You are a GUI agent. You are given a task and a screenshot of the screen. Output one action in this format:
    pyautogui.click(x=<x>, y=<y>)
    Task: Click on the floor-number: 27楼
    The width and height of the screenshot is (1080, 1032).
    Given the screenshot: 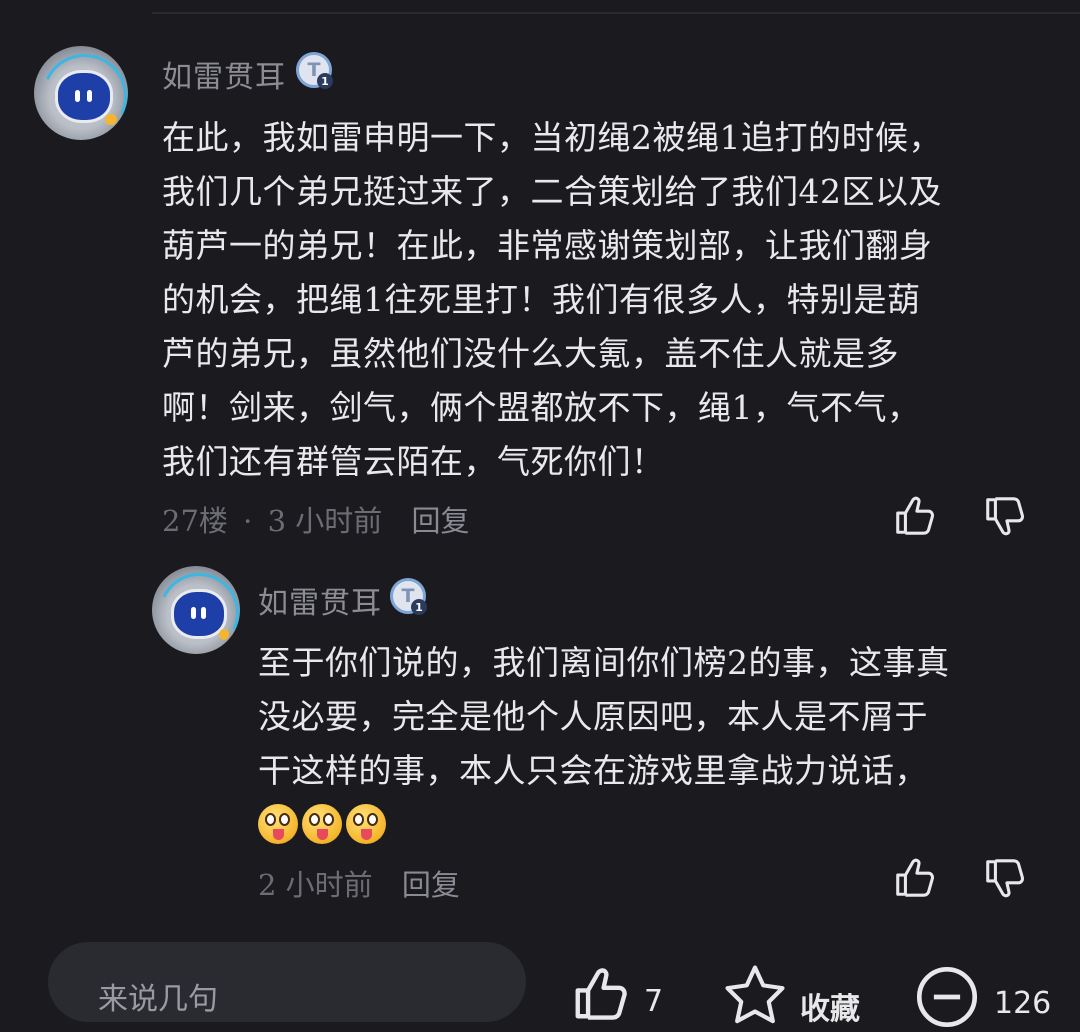 What is the action you would take?
    pyautogui.click(x=195, y=521)
    